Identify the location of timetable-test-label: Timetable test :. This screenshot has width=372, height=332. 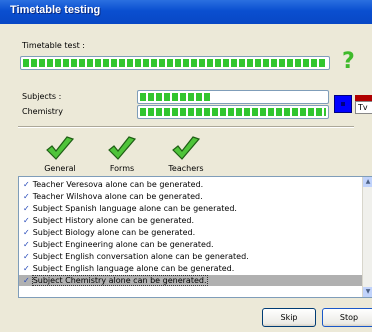
(53, 45).